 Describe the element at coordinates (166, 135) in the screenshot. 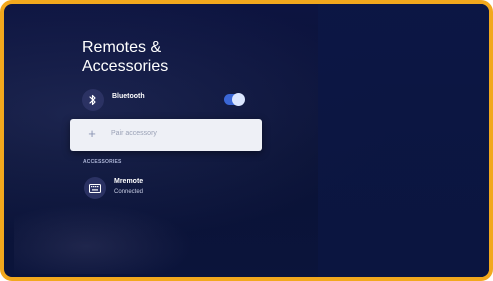

I see `pair-accessory-button: + Pair accessory` at that location.